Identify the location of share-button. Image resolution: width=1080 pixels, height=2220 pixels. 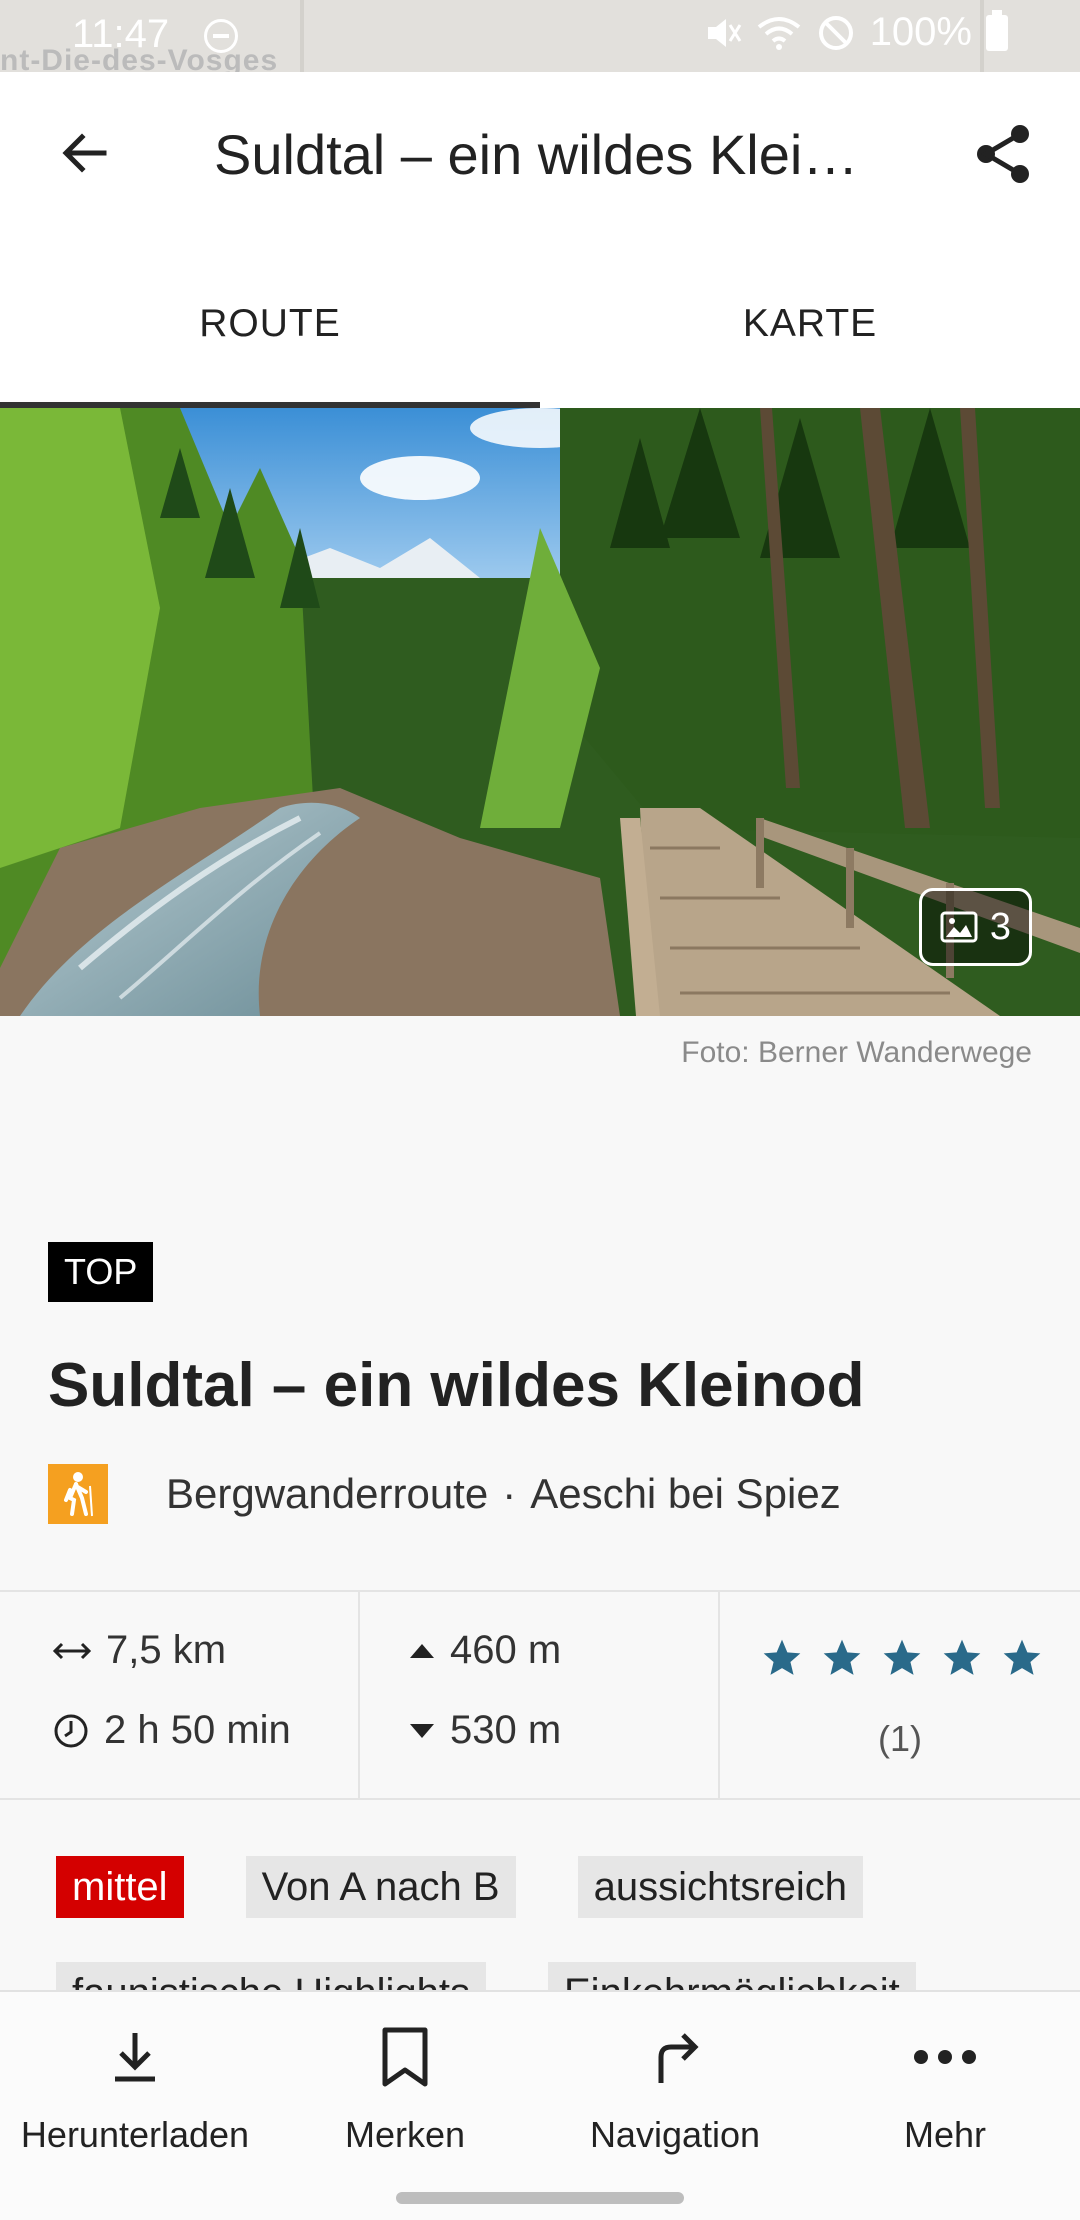
(1004, 154).